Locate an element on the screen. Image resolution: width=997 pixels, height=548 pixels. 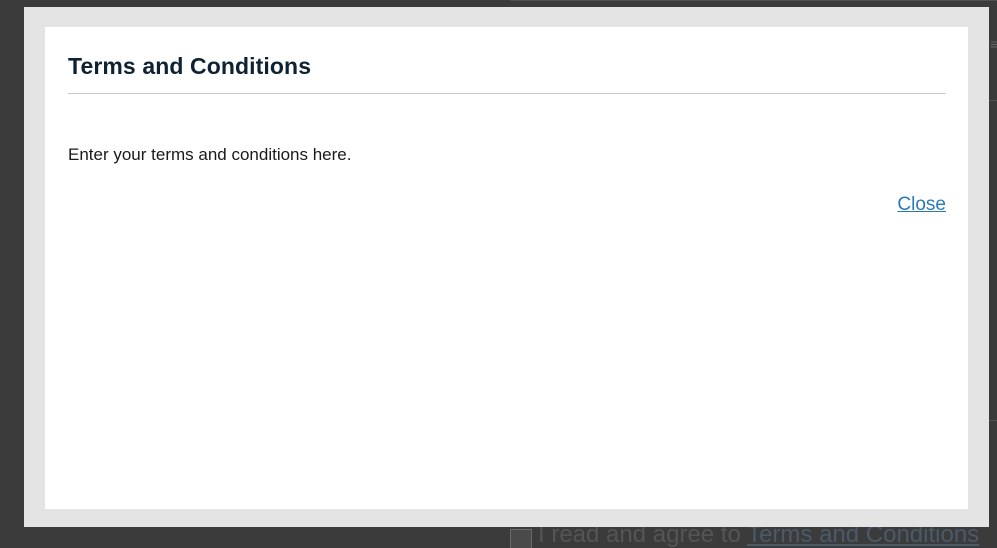
modal-footer: Close is located at coordinates (507, 205).